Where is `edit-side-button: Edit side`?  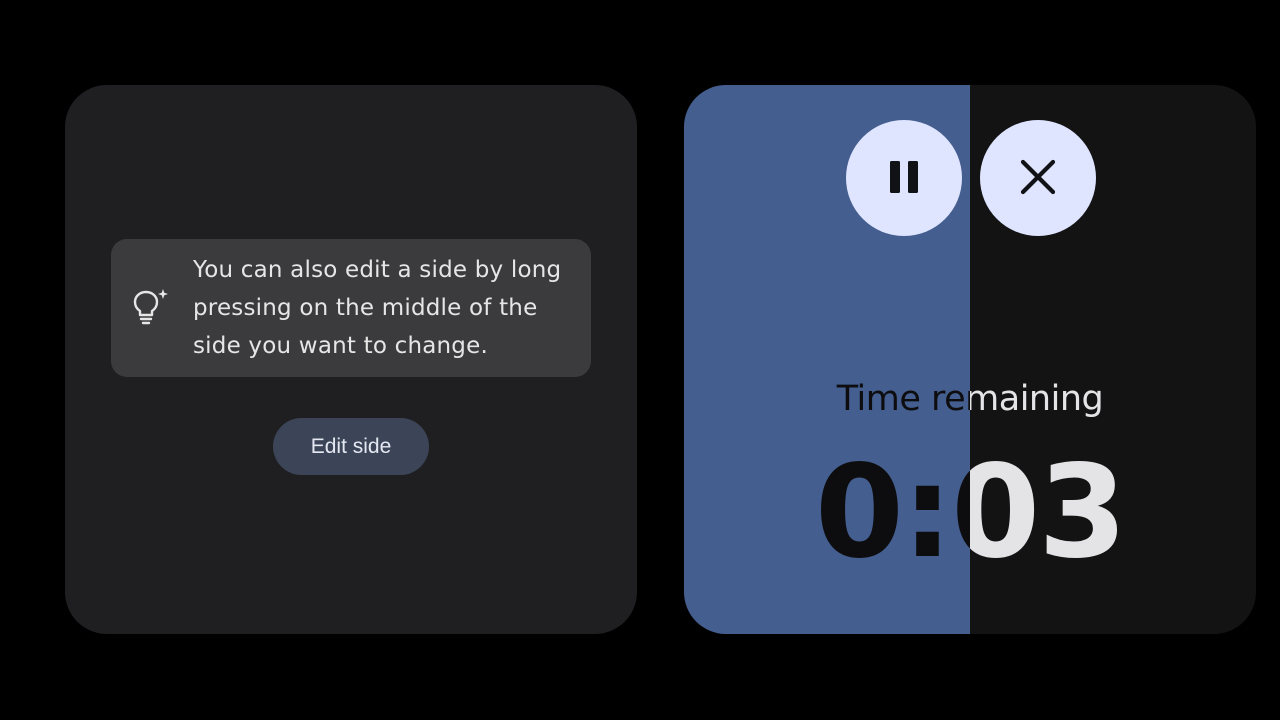 edit-side-button: Edit side is located at coordinates (351, 446).